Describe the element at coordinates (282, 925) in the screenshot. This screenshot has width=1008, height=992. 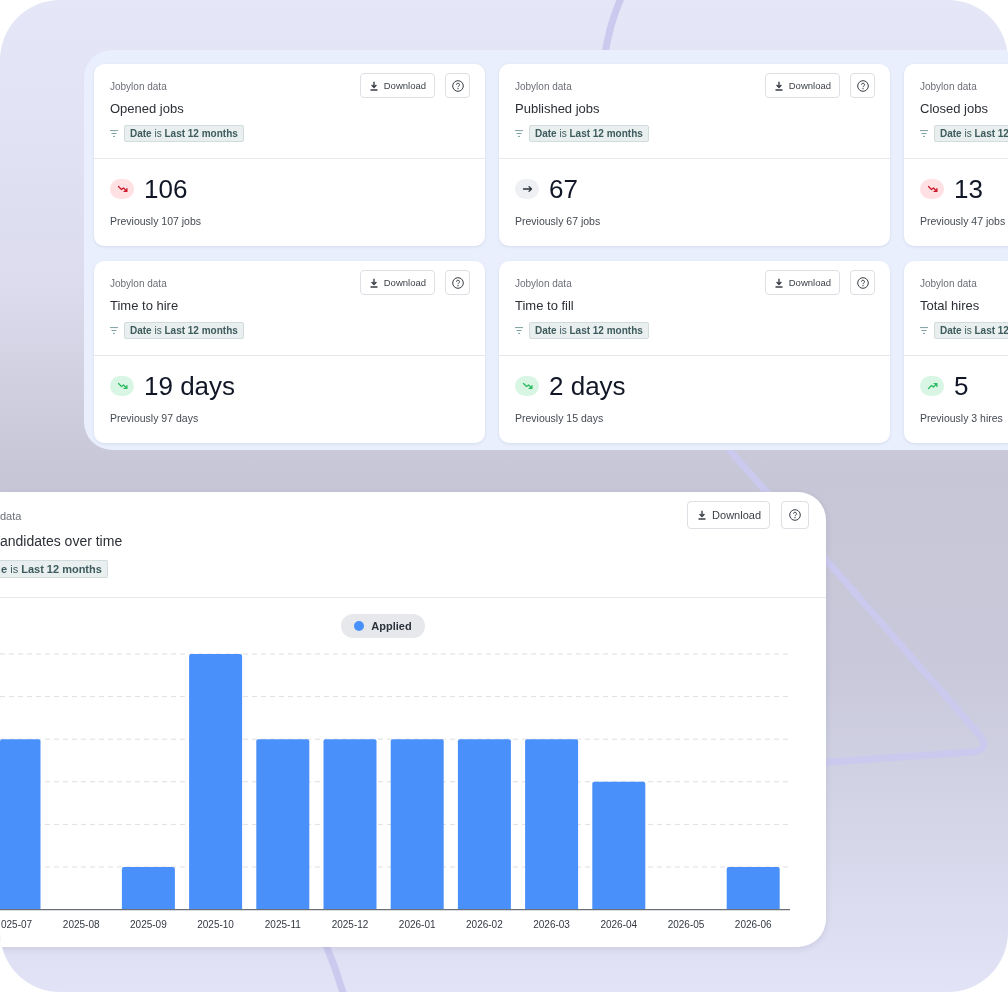
I see `x-axis-label: 2025-11` at that location.